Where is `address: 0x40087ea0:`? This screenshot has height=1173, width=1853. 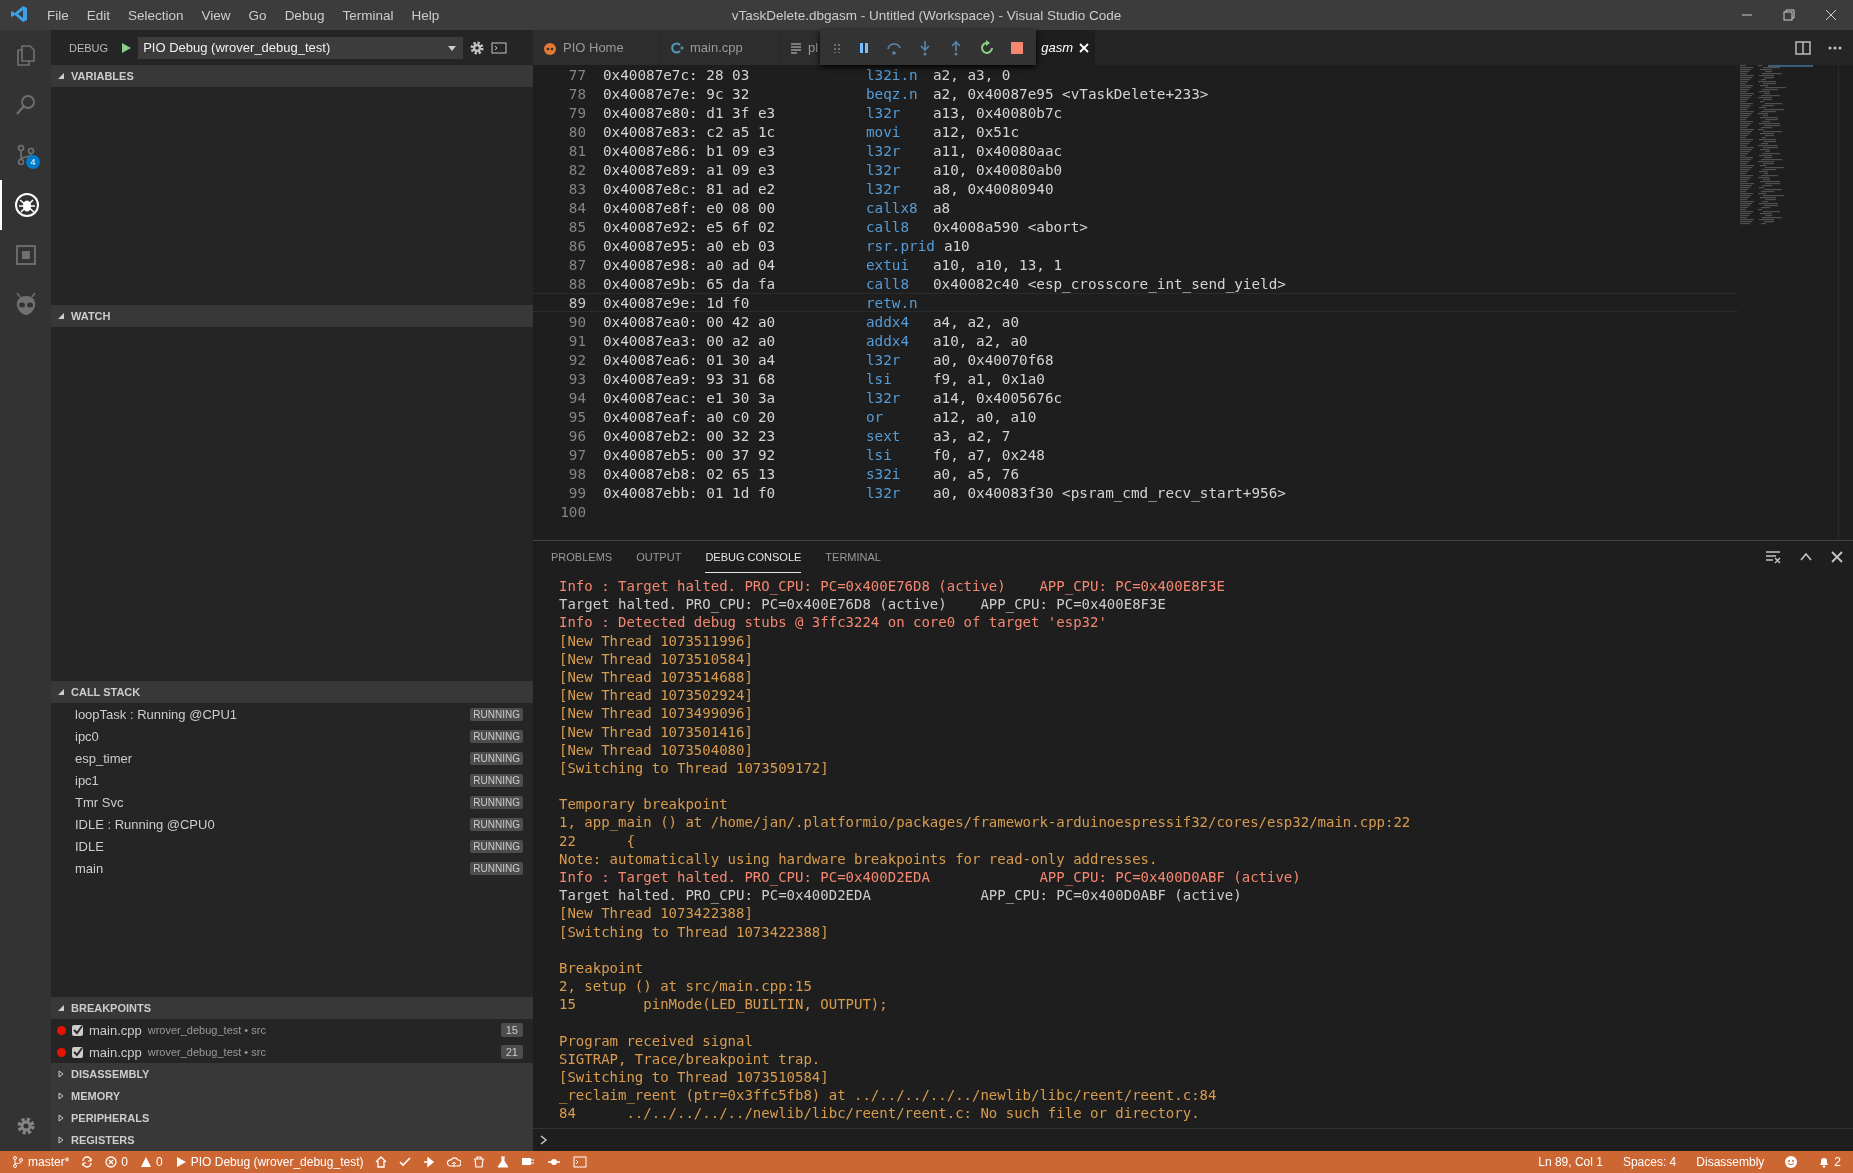 address: 0x40087ea0: is located at coordinates (650, 321).